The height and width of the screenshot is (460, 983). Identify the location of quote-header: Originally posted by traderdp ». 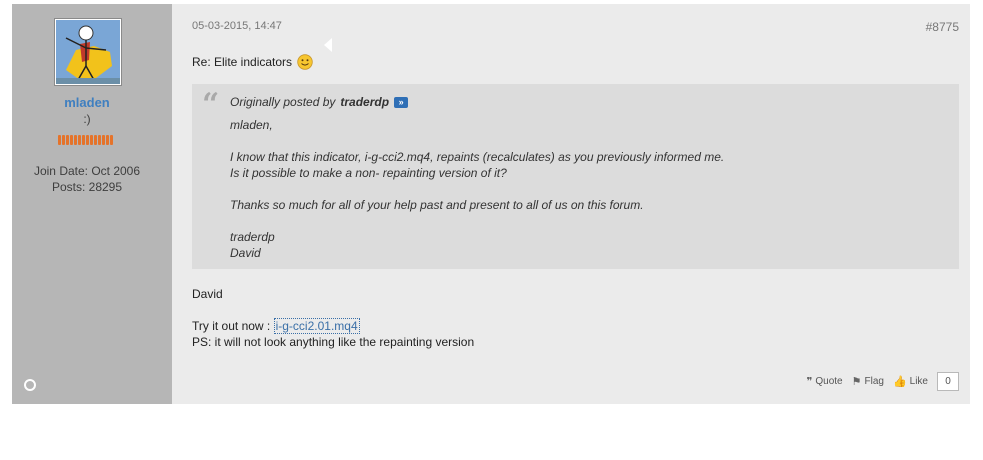
(319, 102).